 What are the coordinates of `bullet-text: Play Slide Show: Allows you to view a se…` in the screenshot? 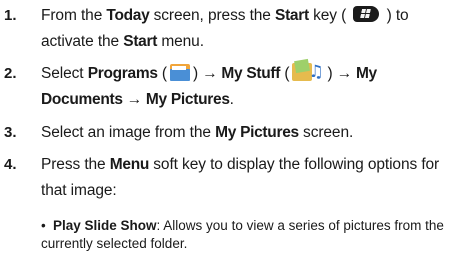 It's located at (257, 226).